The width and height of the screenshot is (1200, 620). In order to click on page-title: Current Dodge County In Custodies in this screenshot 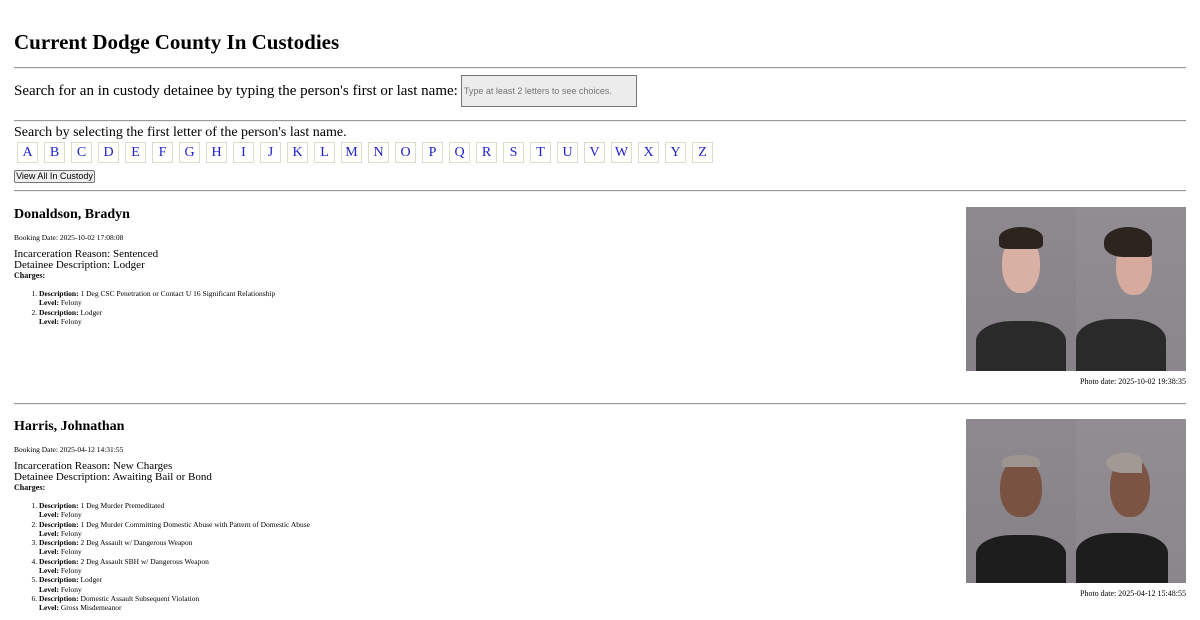, I will do `click(177, 42)`.